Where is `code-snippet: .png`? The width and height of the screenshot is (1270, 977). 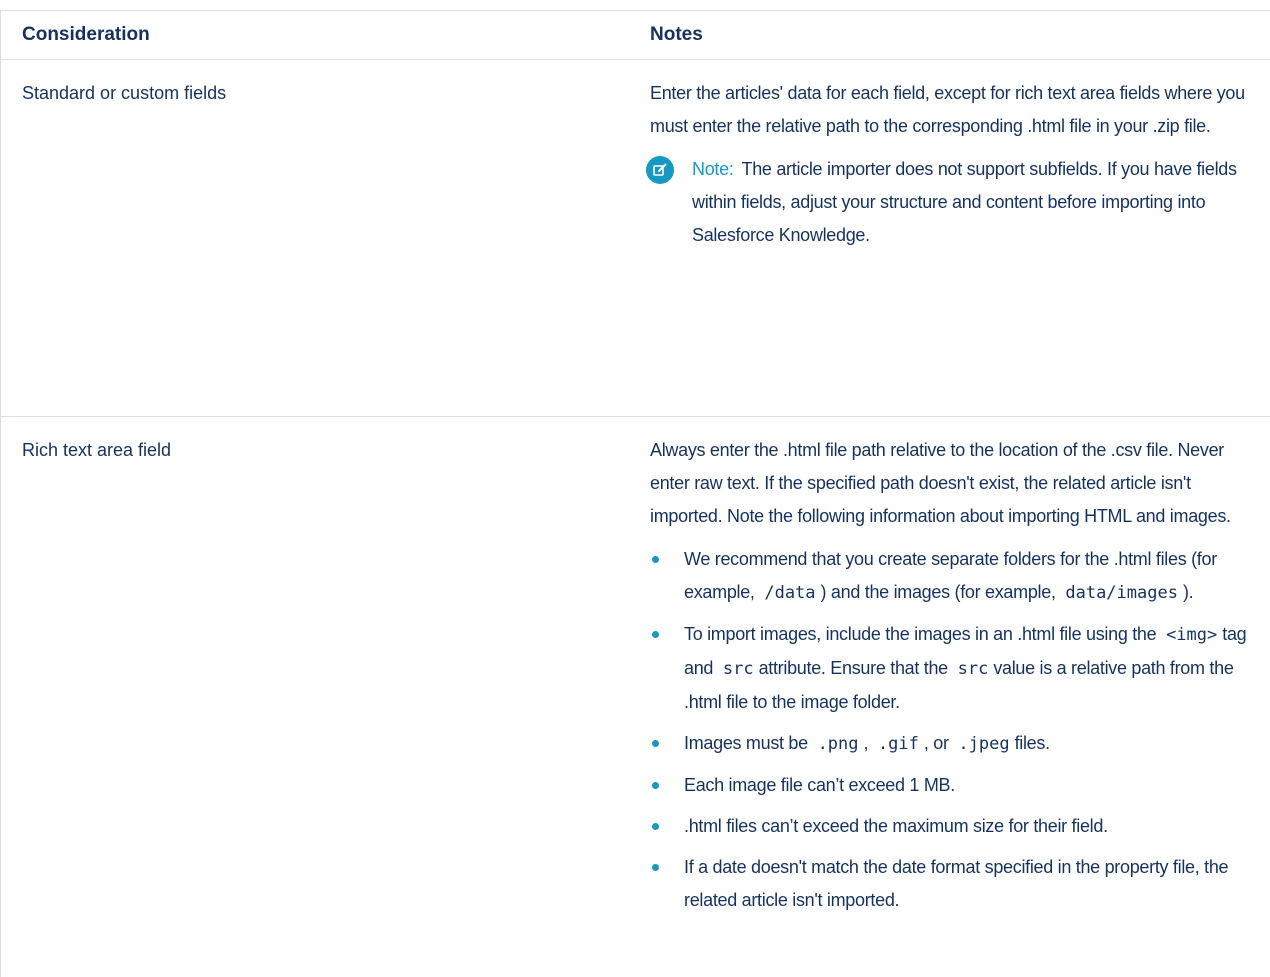
code-snippet: .png is located at coordinates (838, 744).